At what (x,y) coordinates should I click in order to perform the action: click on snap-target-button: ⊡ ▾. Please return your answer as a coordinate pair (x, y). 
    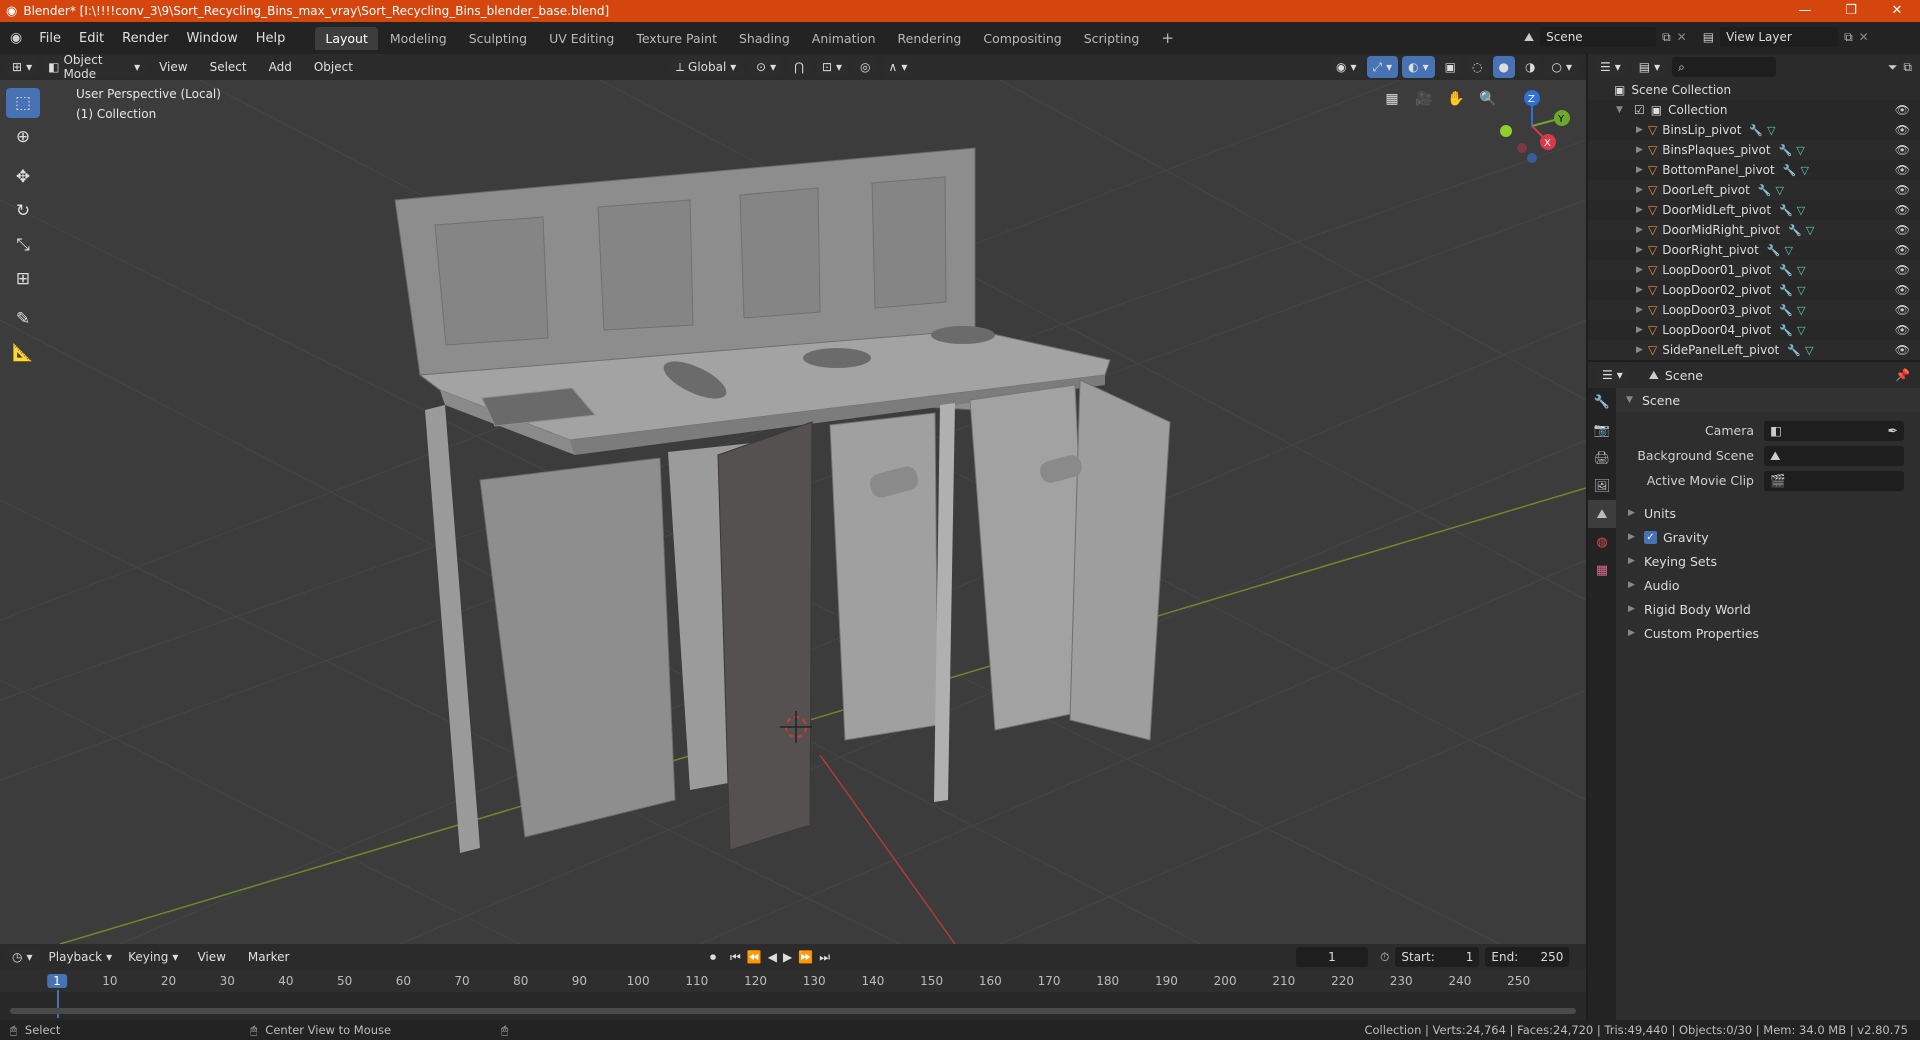
    Looking at the image, I should click on (832, 67).